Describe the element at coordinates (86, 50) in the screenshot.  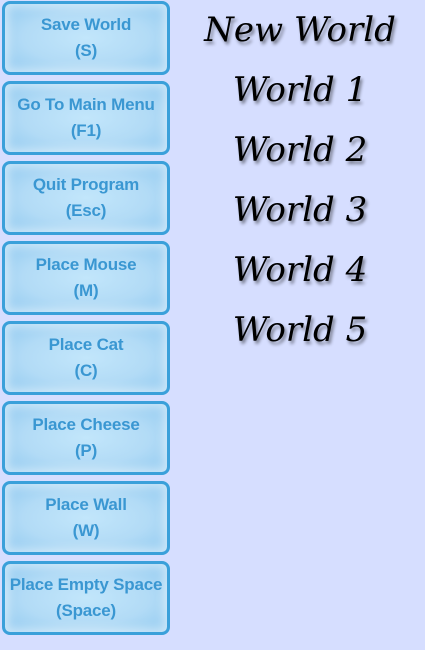
I see `button-shortcut: (S)` at that location.